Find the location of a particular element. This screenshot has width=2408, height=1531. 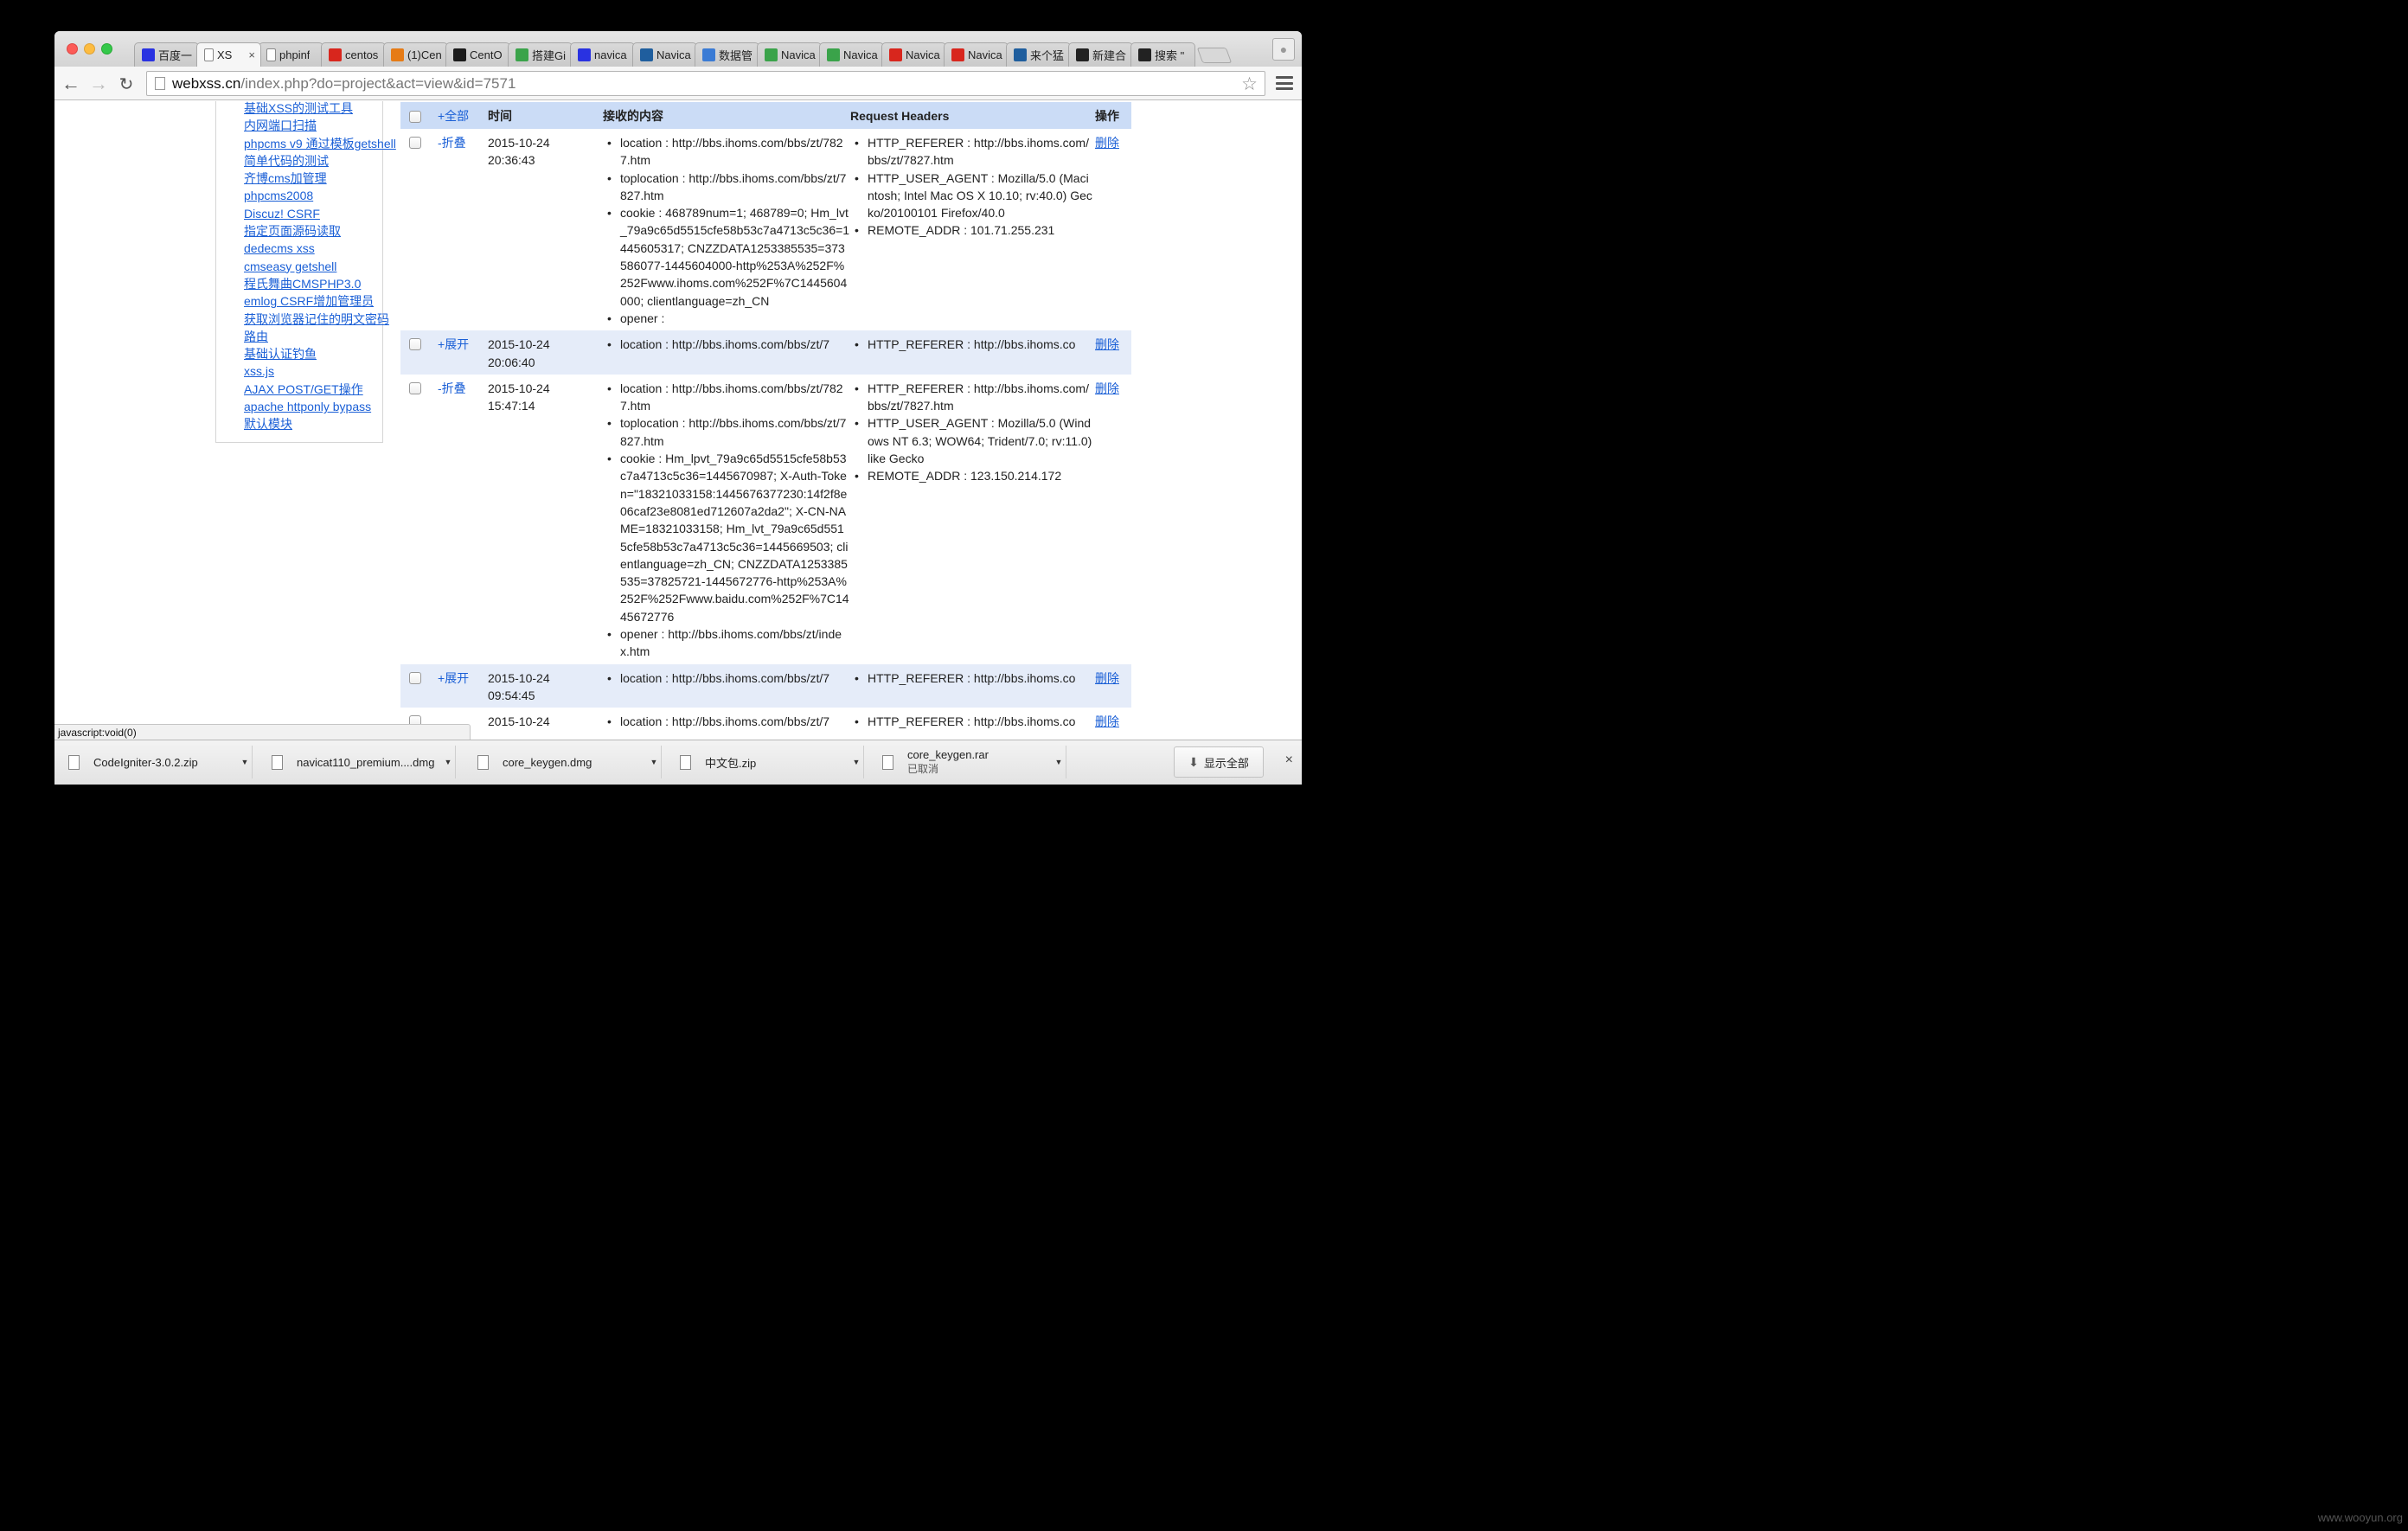

module-link: 路由 is located at coordinates (256, 336).